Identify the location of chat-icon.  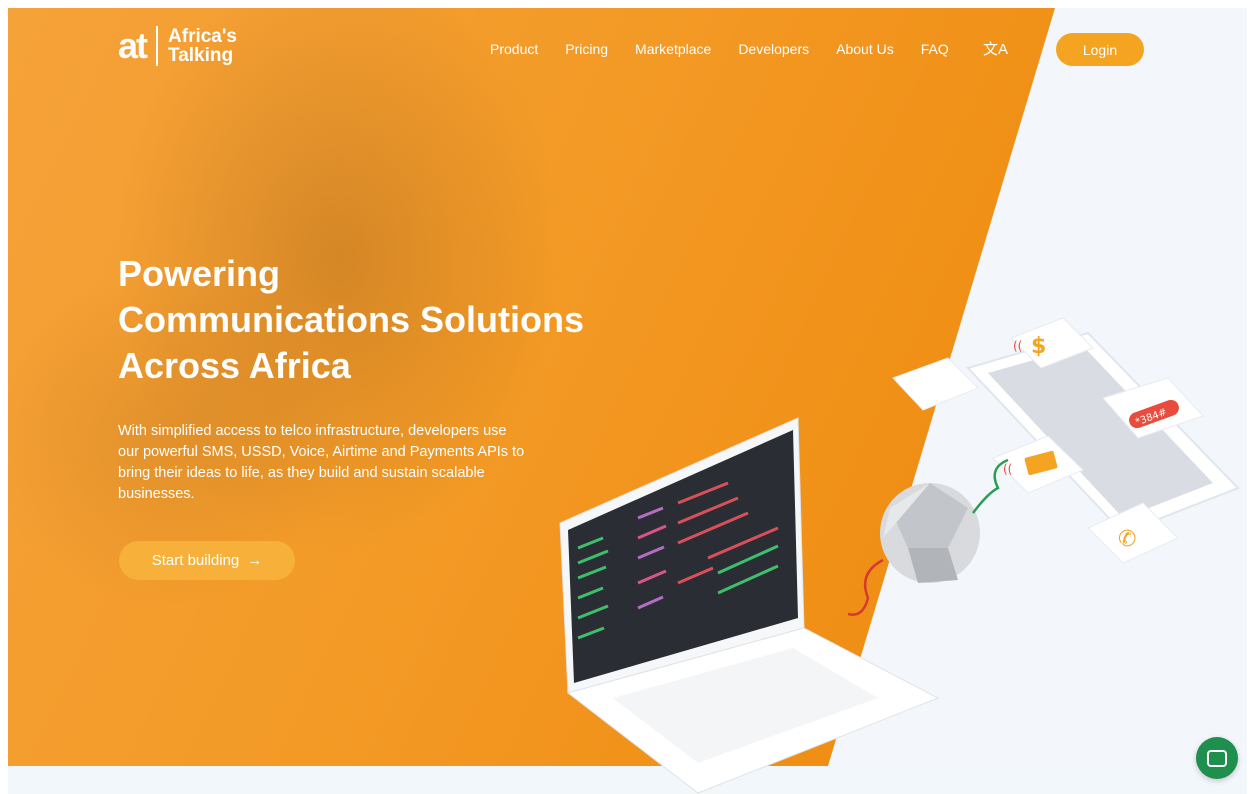
(1217, 758).